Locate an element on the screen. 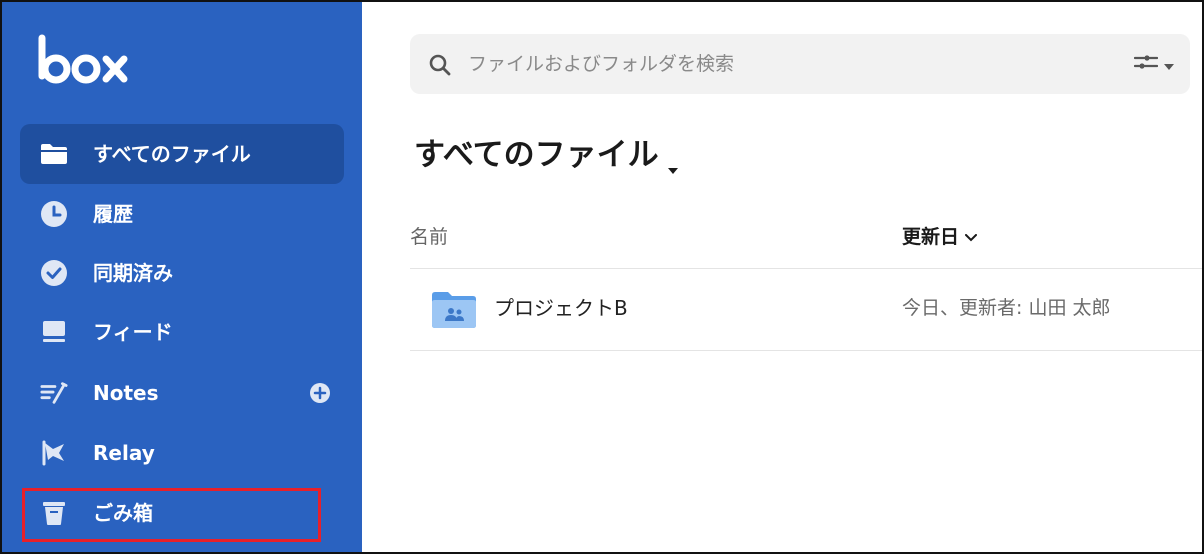 Image resolution: width=1204 pixels, height=554 pixels. sidebar-item-all-files: すべてのファイル is located at coordinates (182, 154).